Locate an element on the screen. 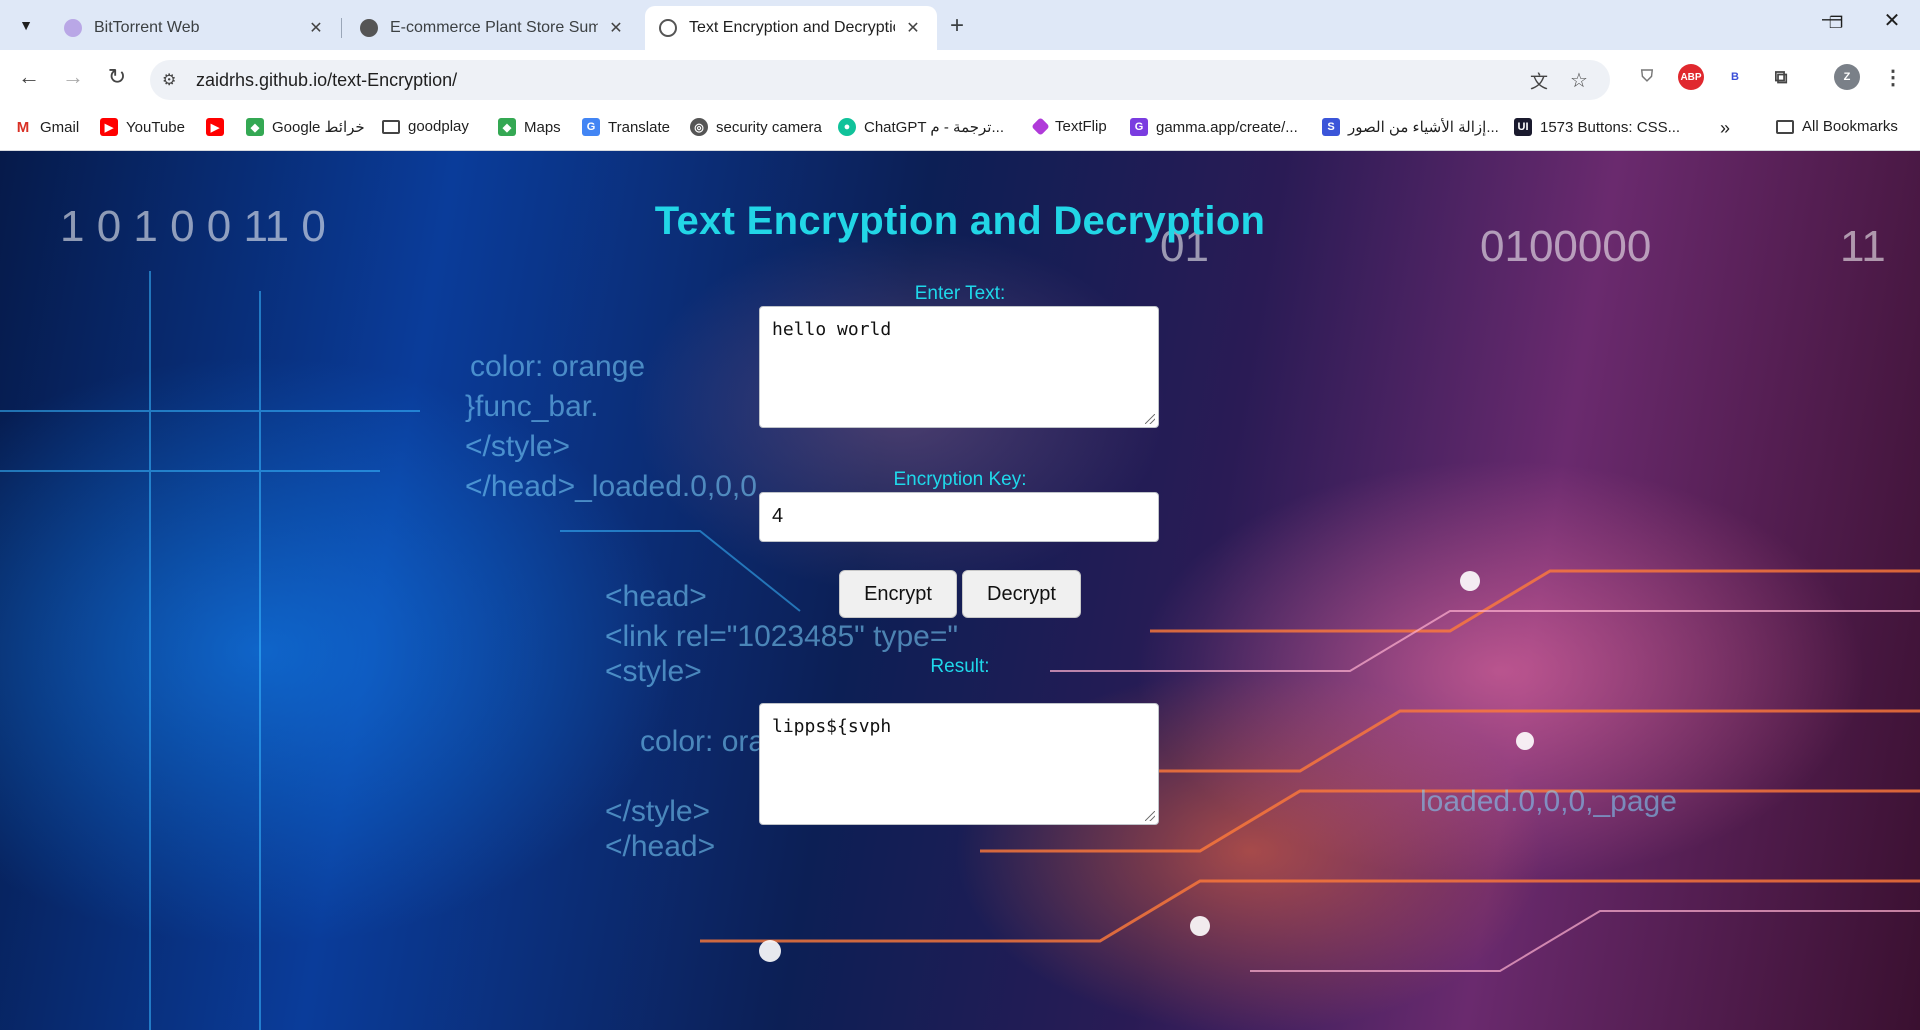 This screenshot has height=1030, width=1920. extension-b-label: B is located at coordinates (1735, 77).